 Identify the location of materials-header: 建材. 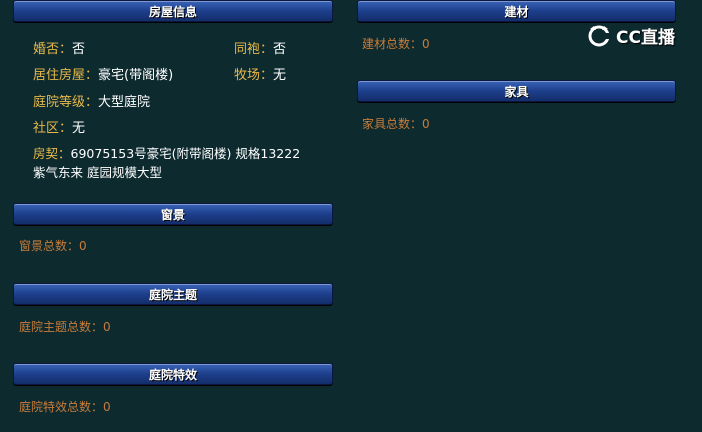
(516, 11).